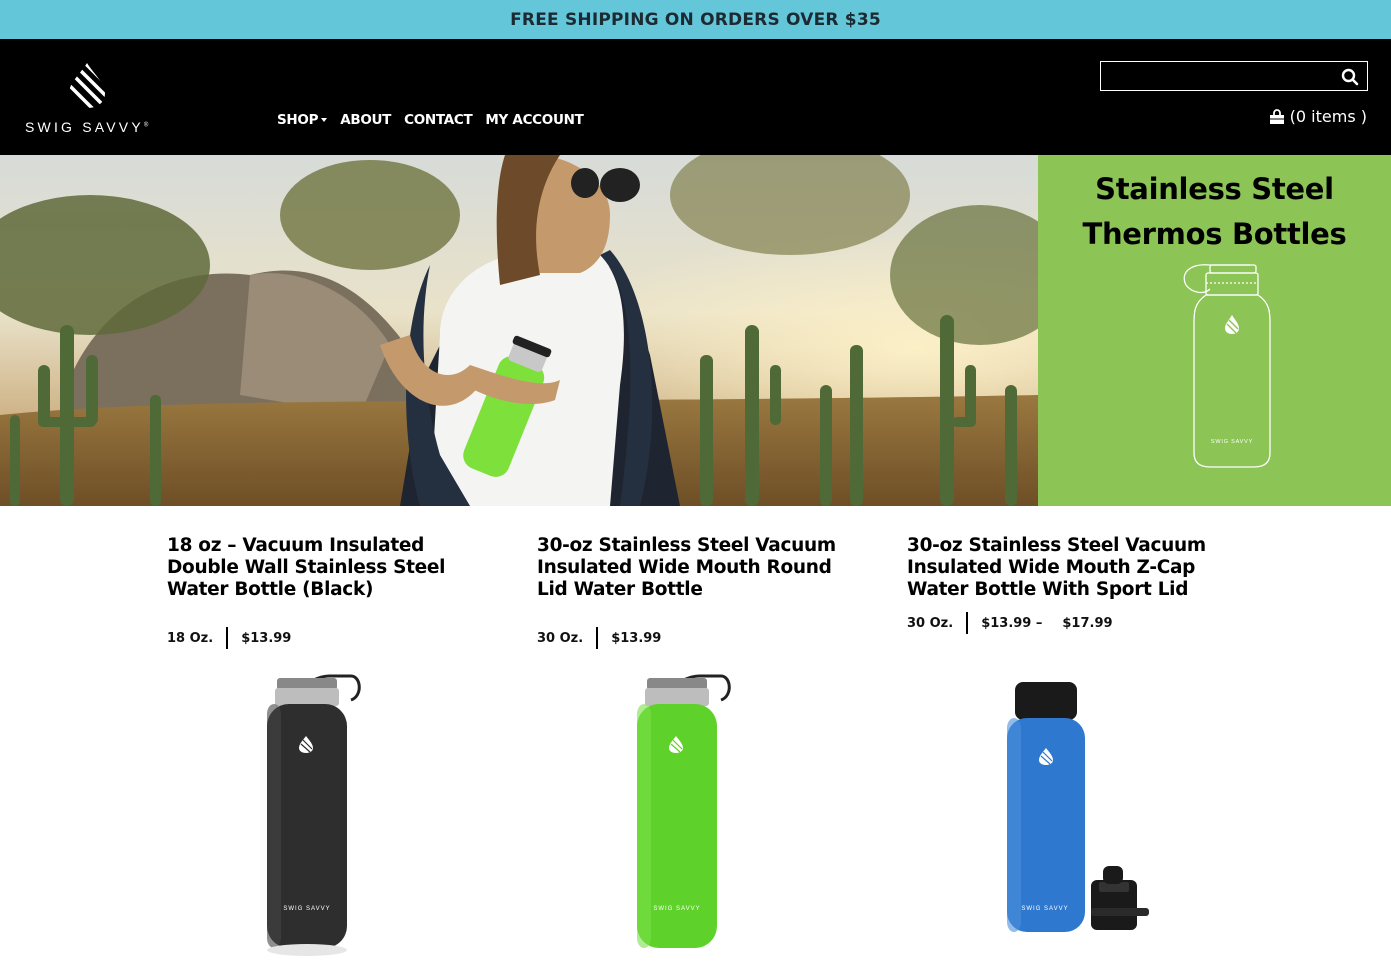 The image size is (1391, 971). I want to click on caret-down-icon, so click(324, 120).